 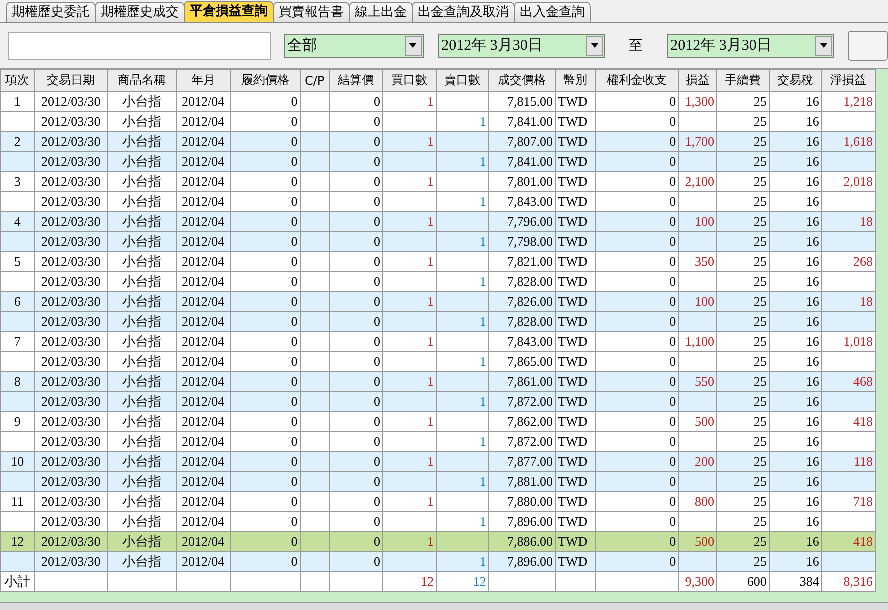 I want to click on tab: 買賣報告書, so click(x=311, y=12).